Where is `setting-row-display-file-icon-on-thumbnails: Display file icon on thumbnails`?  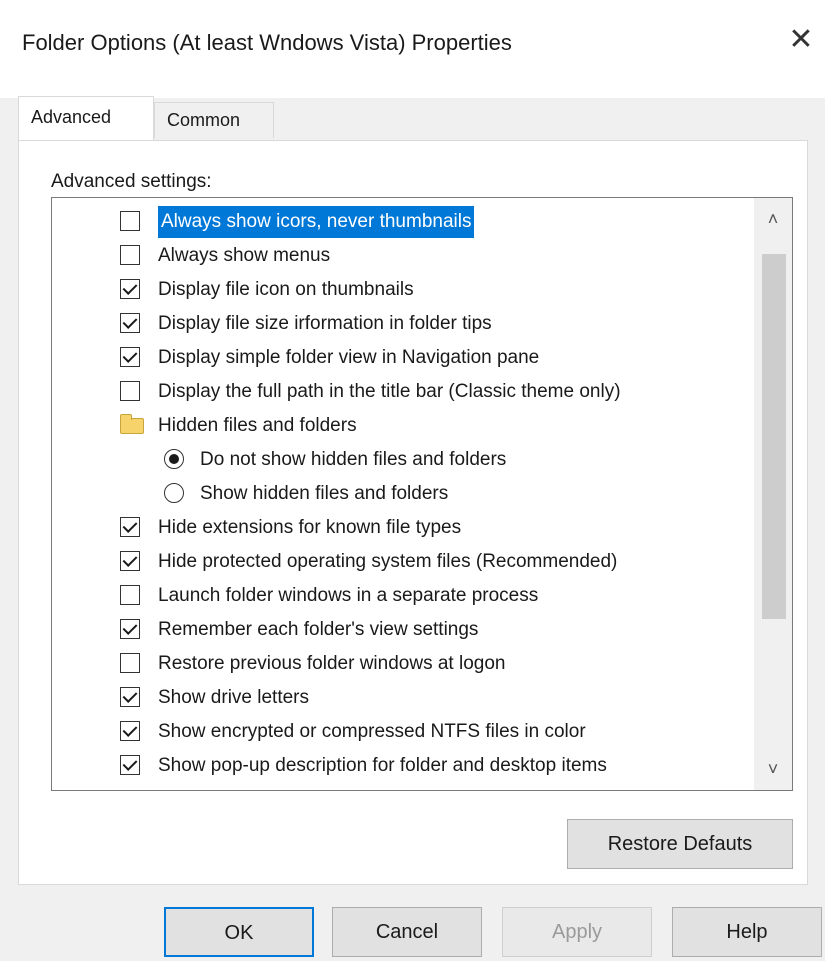 setting-row-display-file-icon-on-thumbnails: Display file icon on thumbnails is located at coordinates (403, 290).